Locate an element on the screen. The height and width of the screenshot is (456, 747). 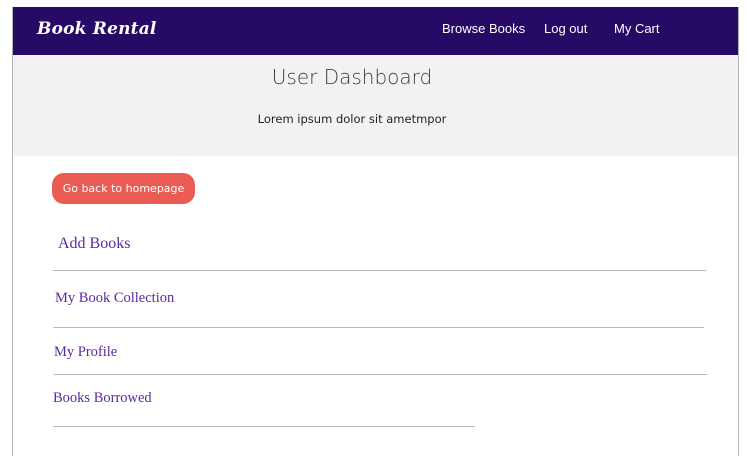
menu-link-my-profile: My Profile is located at coordinates (85, 352).